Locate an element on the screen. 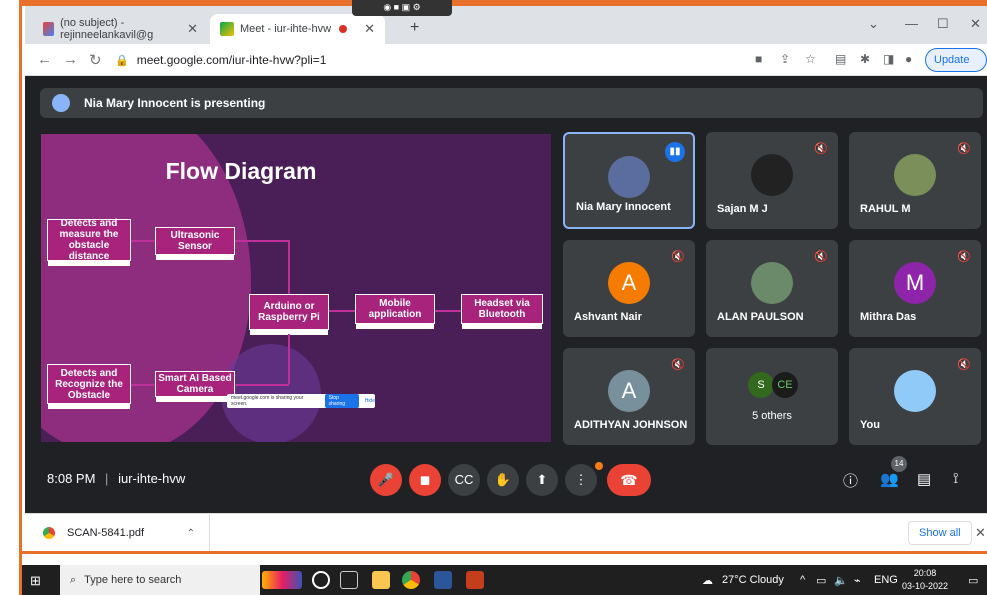  raise-hand-button: ✋ is located at coordinates (503, 480).